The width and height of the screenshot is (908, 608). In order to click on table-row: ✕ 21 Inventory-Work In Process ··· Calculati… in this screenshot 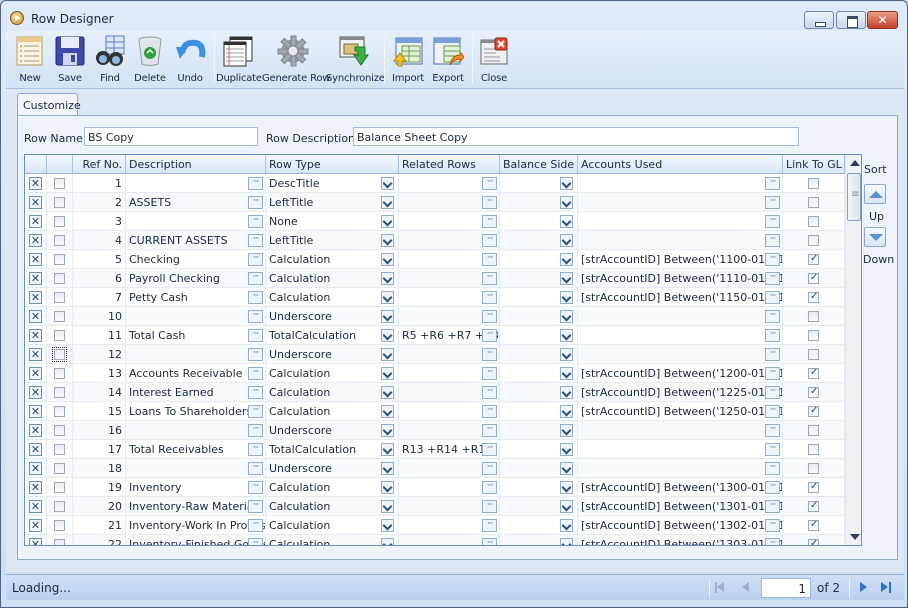, I will do `click(435, 525)`.